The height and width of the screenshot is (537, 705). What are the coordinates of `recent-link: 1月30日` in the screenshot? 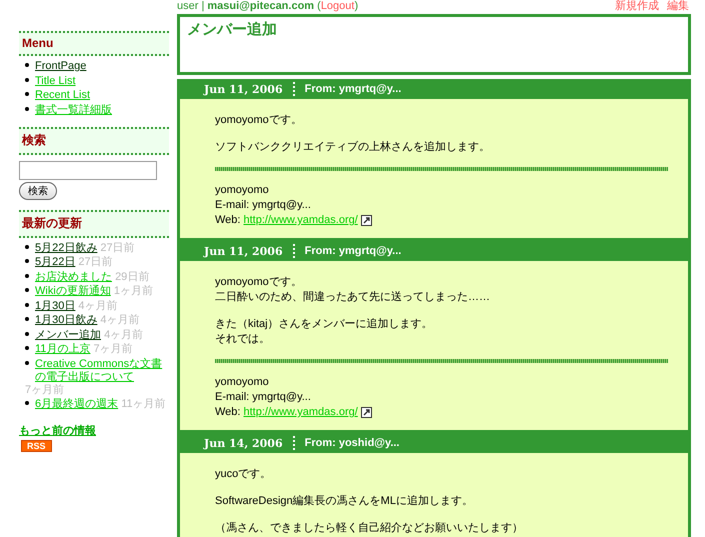 It's located at (55, 306).